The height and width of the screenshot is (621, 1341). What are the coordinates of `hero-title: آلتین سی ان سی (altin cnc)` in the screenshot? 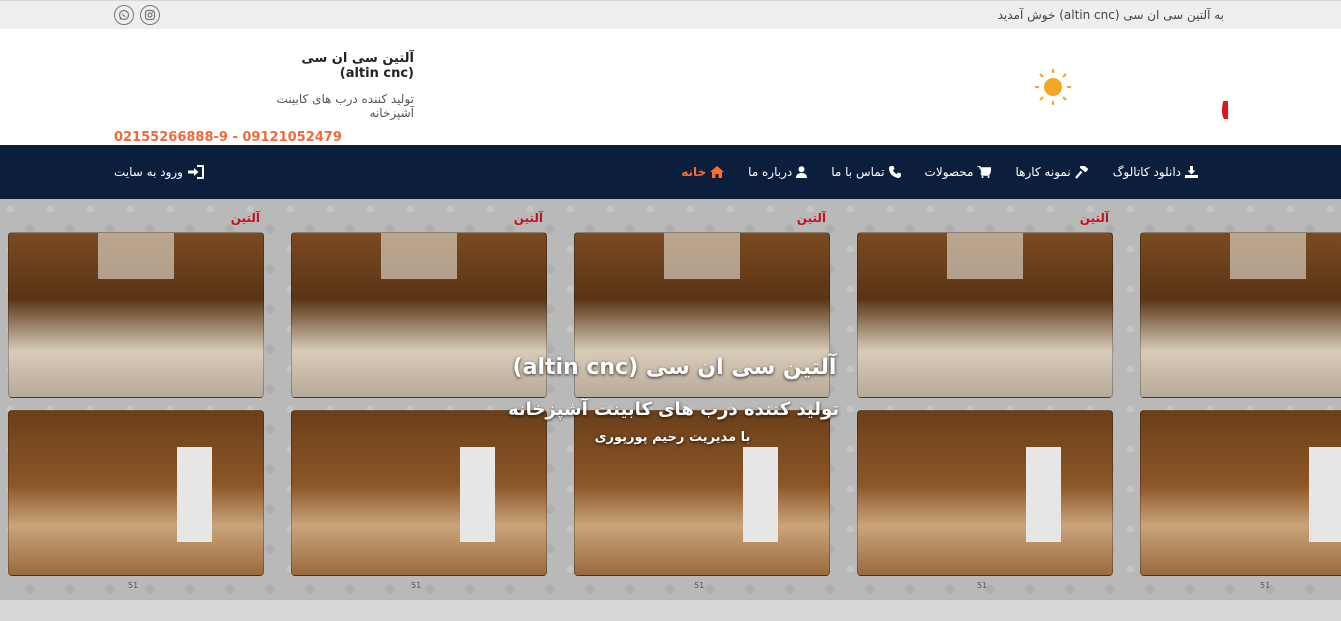 It's located at (674, 367).